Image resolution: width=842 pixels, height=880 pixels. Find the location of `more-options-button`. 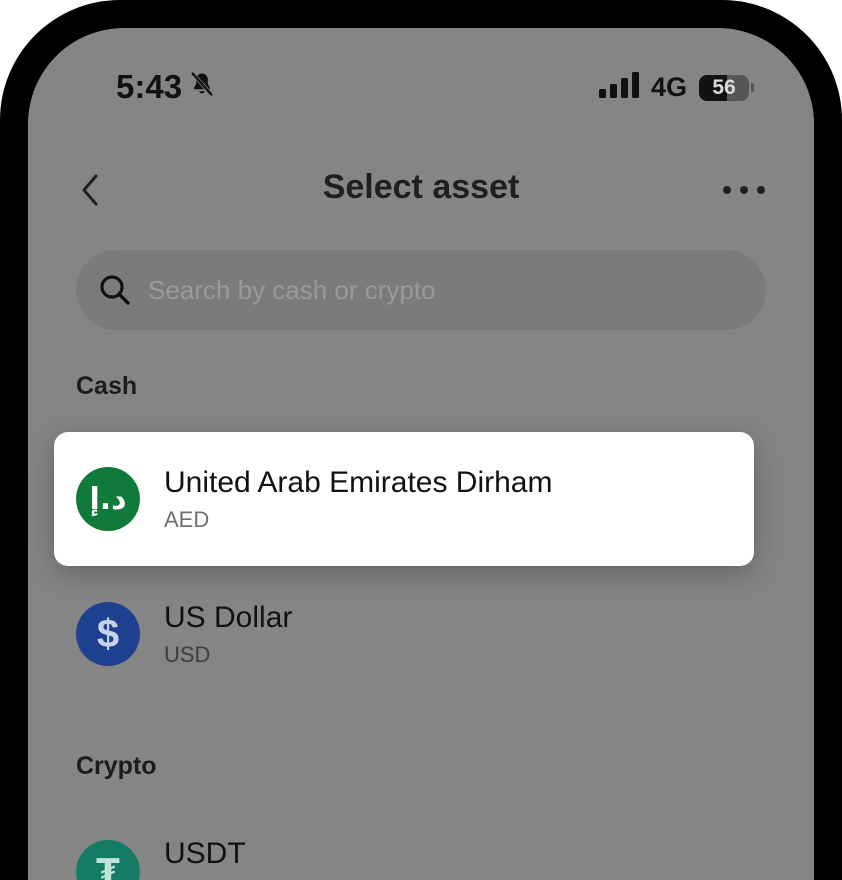

more-options-button is located at coordinates (744, 190).